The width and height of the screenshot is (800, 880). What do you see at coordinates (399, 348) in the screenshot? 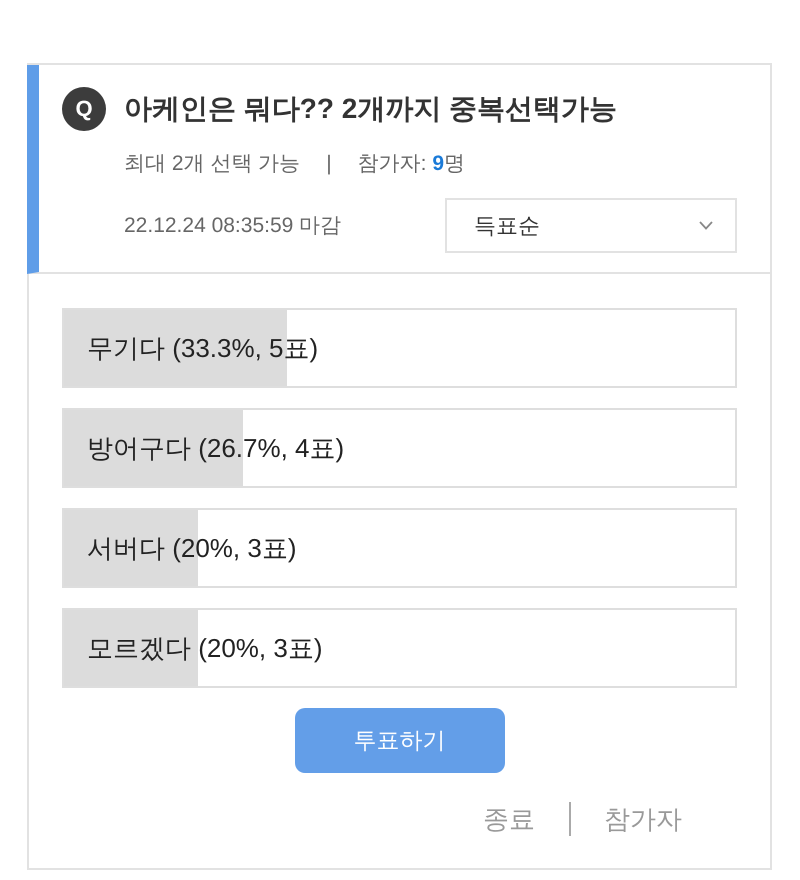
I see `poll-option: 무기다 (33.3%, 5표)` at bounding box center [399, 348].